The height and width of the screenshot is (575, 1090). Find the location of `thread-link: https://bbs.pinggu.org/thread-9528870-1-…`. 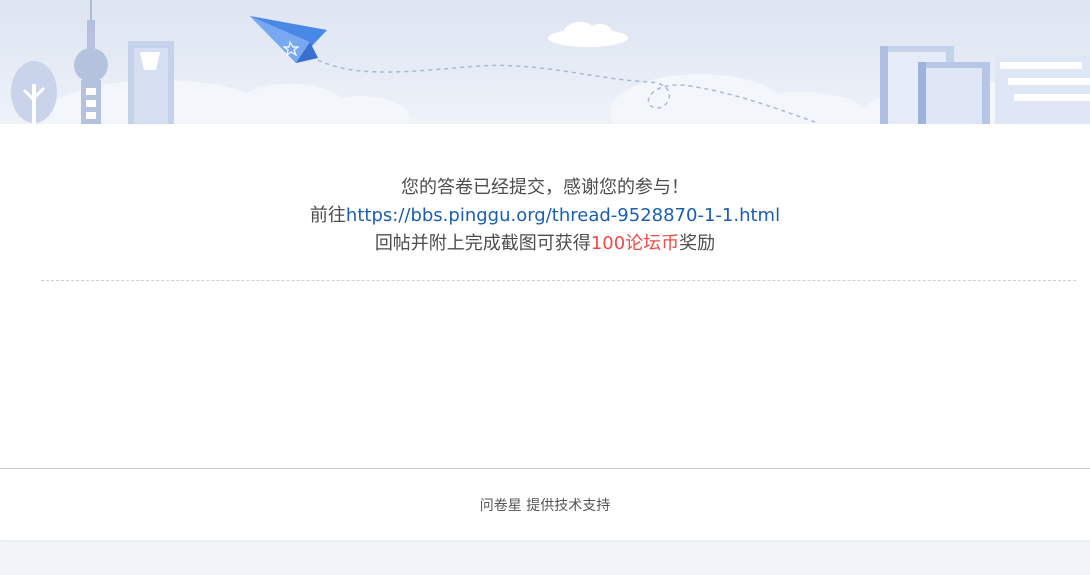

thread-link: https://bbs.pinggu.org/thread-9528870-1-… is located at coordinates (563, 215).